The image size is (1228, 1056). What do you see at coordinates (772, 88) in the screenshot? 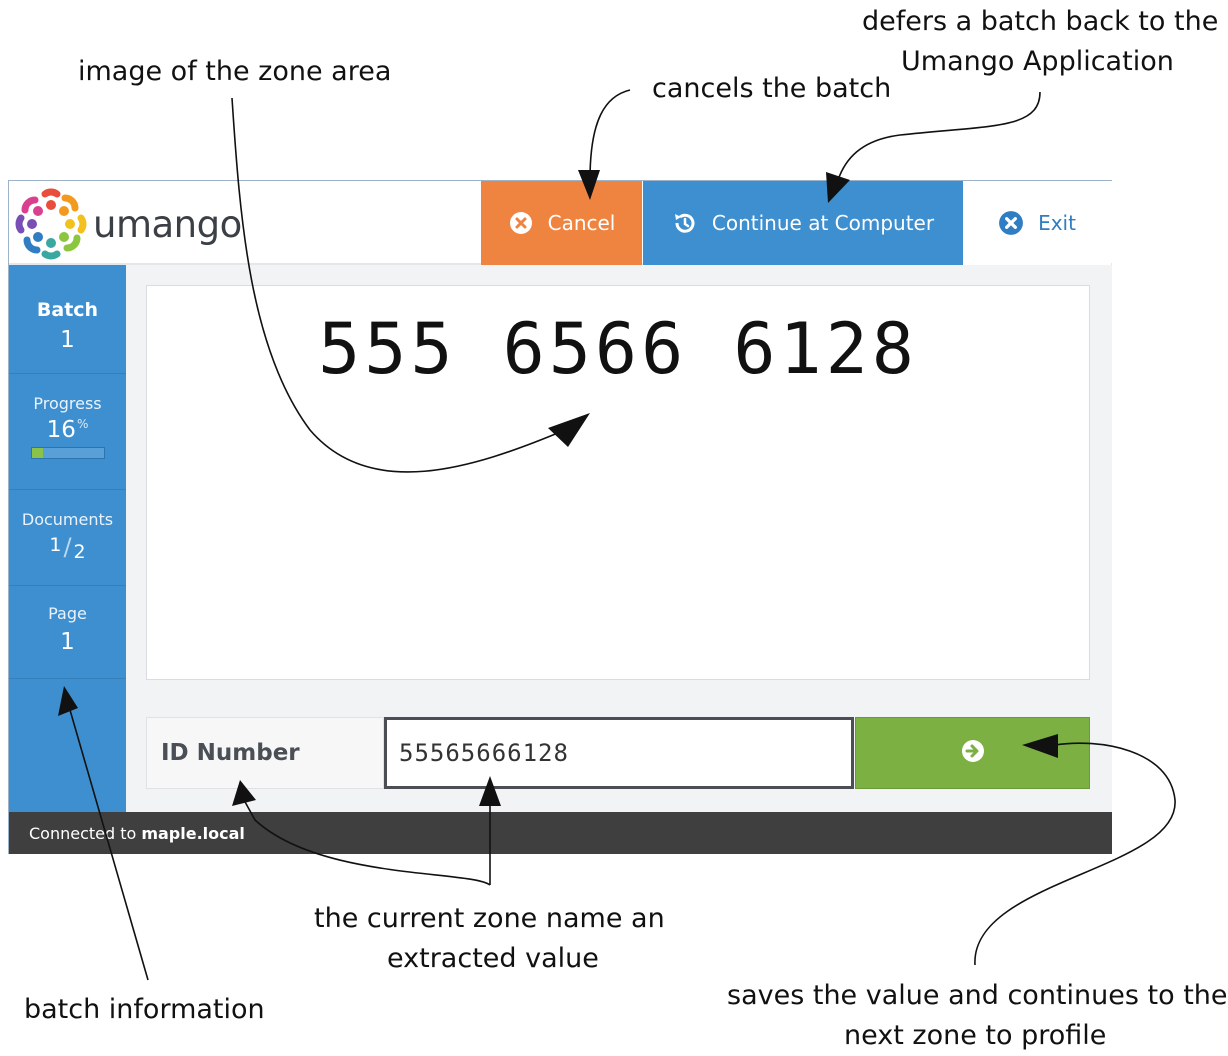
I see `annotation-cancels-batch: cancels the batch` at bounding box center [772, 88].